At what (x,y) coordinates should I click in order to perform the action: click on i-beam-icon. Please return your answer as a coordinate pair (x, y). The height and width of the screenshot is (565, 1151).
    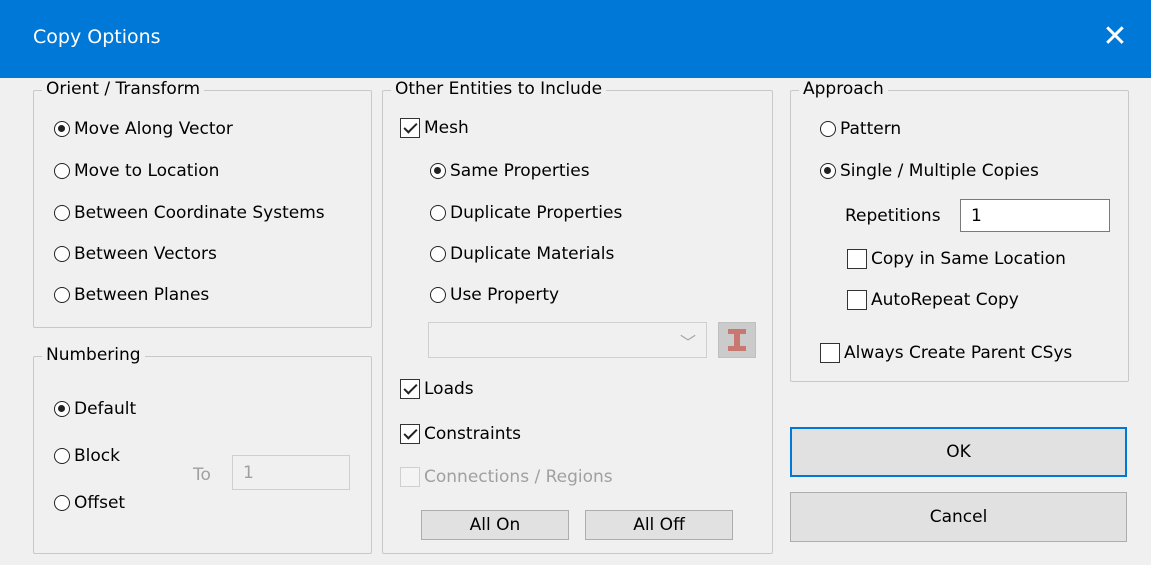
    Looking at the image, I should click on (737, 340).